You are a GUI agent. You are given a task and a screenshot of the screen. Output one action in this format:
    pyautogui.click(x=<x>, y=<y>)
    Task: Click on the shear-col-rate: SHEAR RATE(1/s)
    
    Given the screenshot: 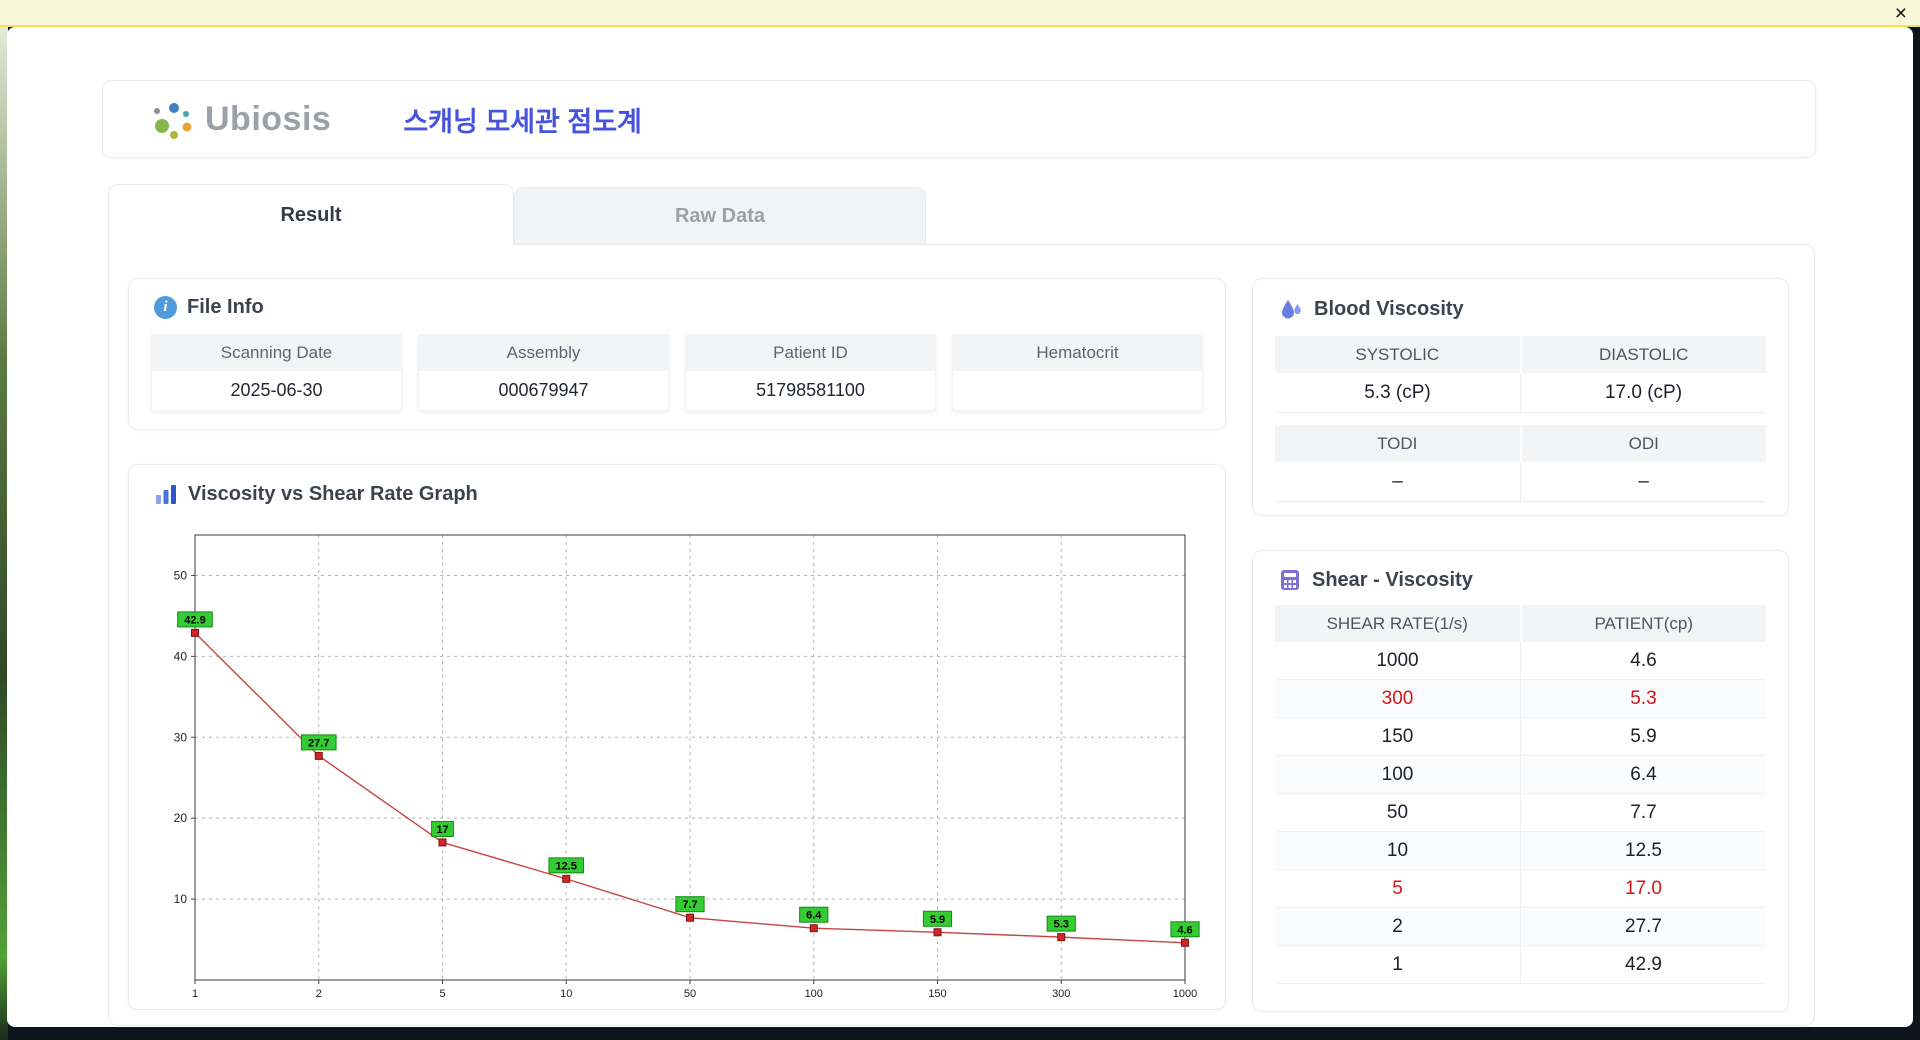 What is the action you would take?
    pyautogui.click(x=1397, y=623)
    